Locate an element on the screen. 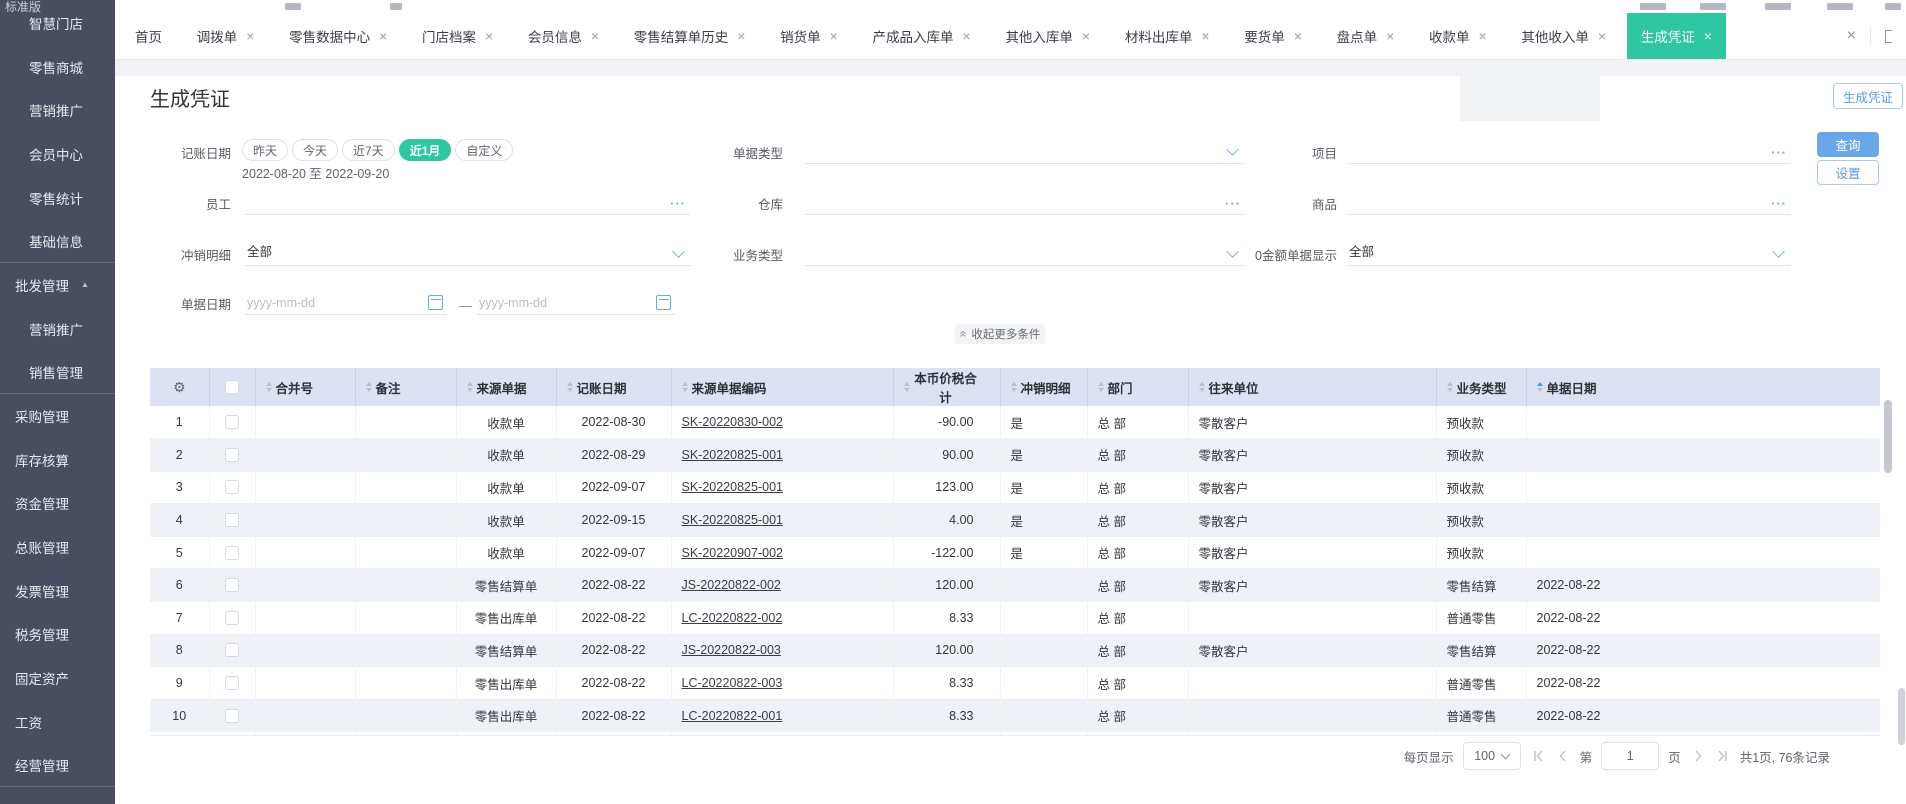 This screenshot has width=1906, height=804. quick-date-button: 近1月 is located at coordinates (425, 150).